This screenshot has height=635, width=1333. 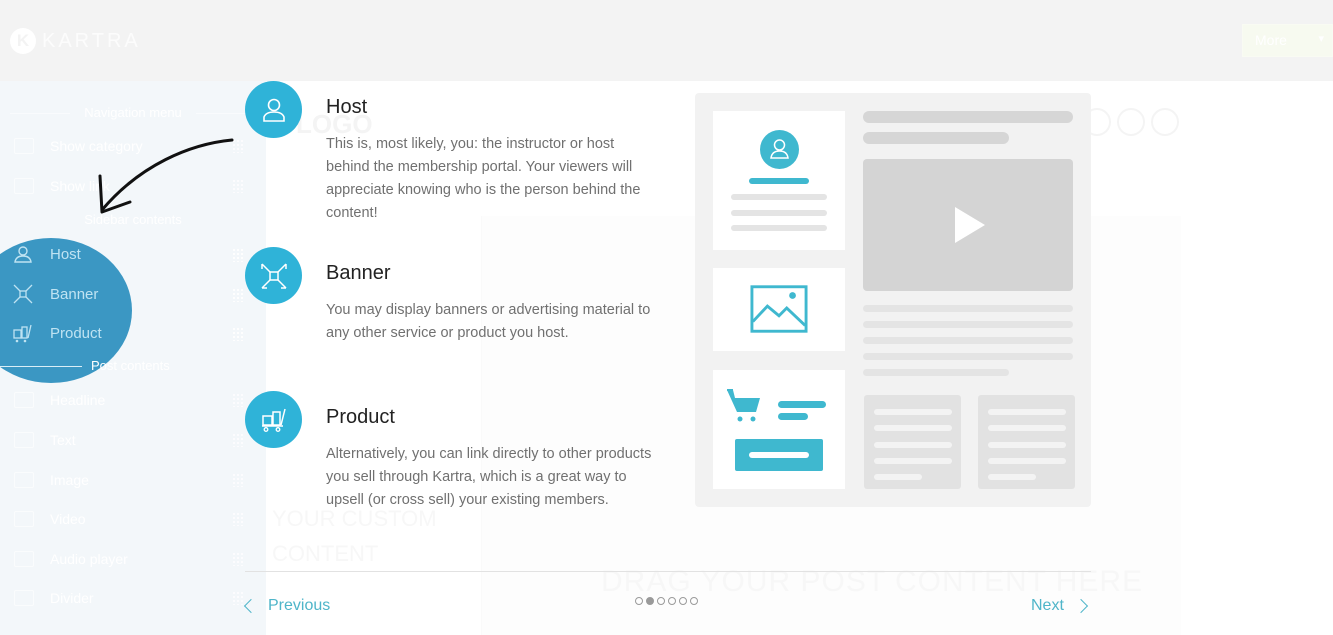 What do you see at coordinates (299, 605) in the screenshot?
I see `previous-label: Previous` at bounding box center [299, 605].